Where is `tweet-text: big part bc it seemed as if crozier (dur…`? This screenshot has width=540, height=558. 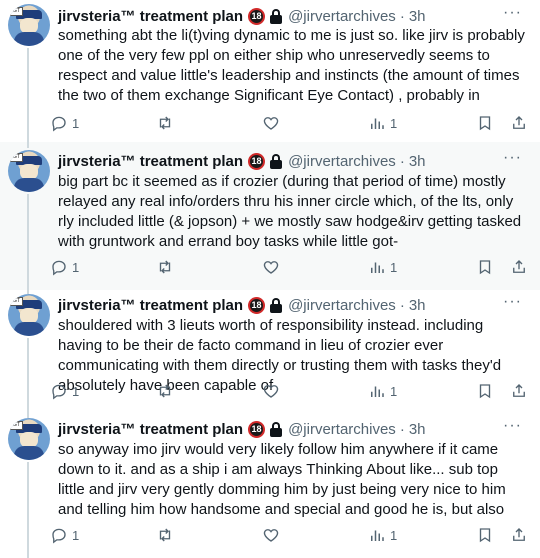 tweet-text: big part bc it seemed as if crozier (dur… is located at coordinates (290, 211).